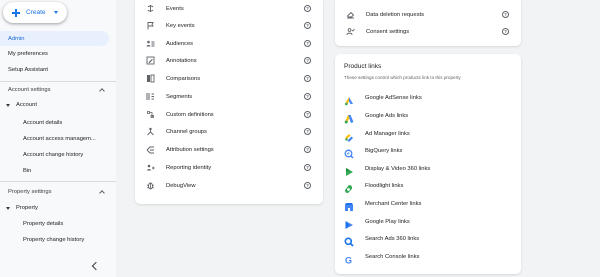 The width and height of the screenshot is (600, 277). I want to click on product-link-label: Search Ads 360 links, so click(392, 238).